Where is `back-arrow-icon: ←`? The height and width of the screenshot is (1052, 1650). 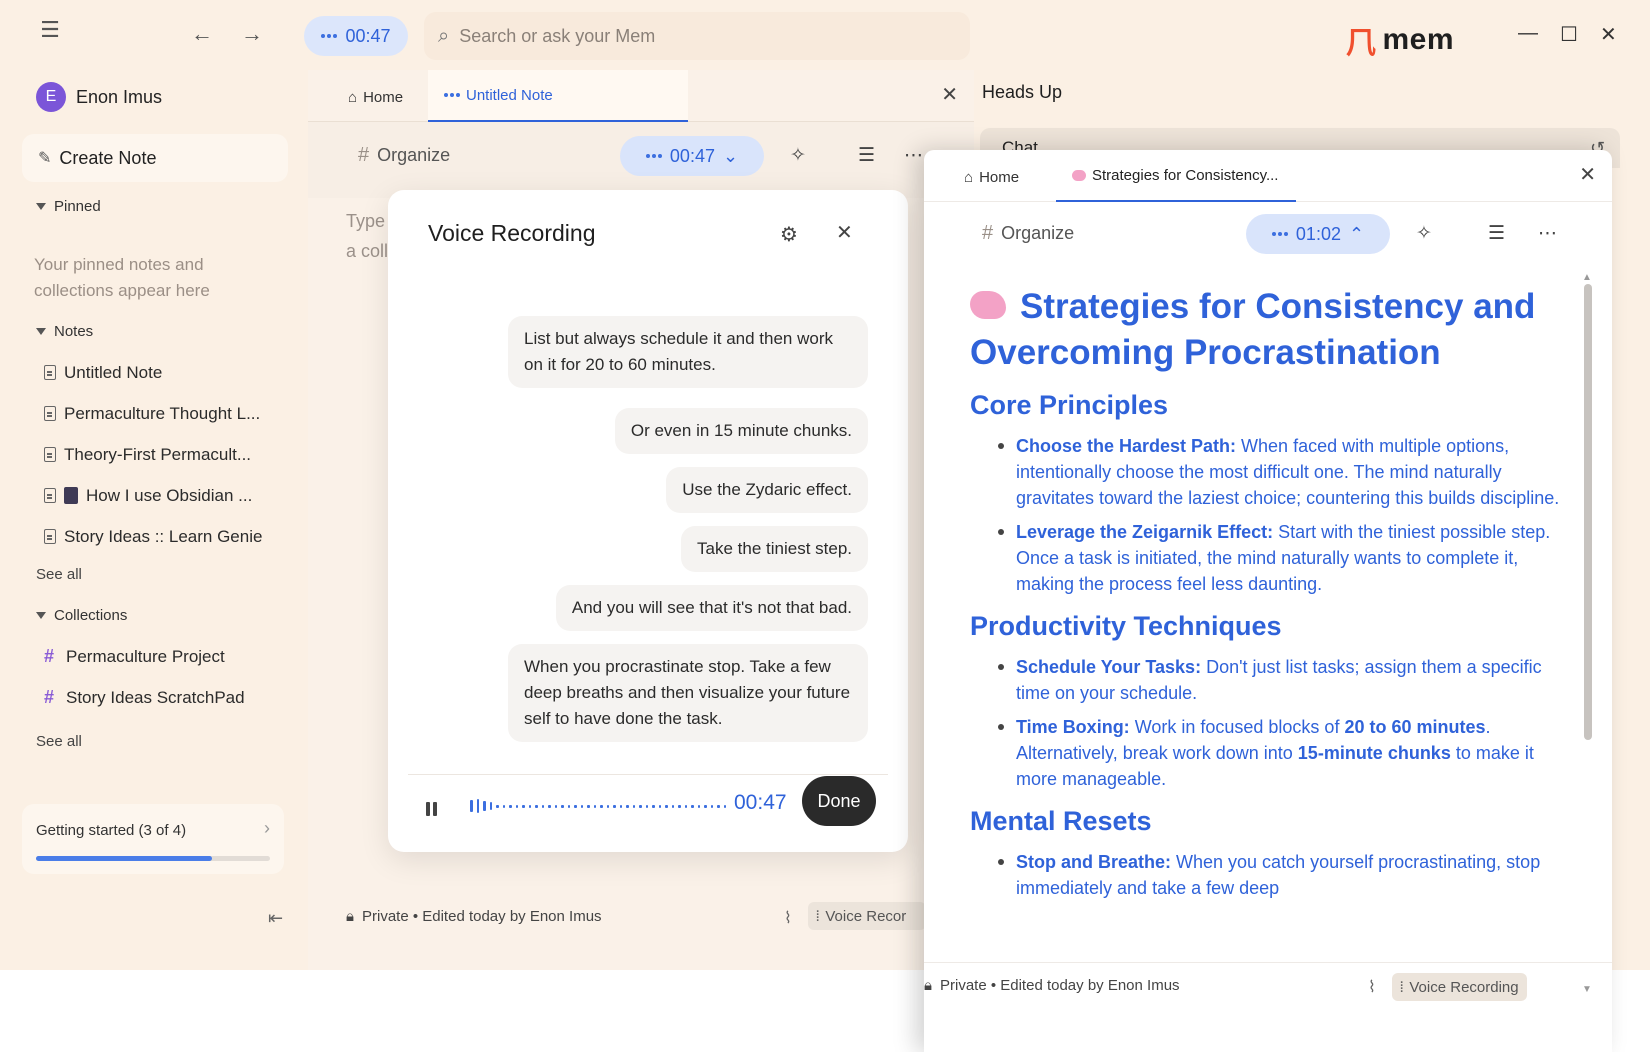 back-arrow-icon: ← is located at coordinates (202, 33).